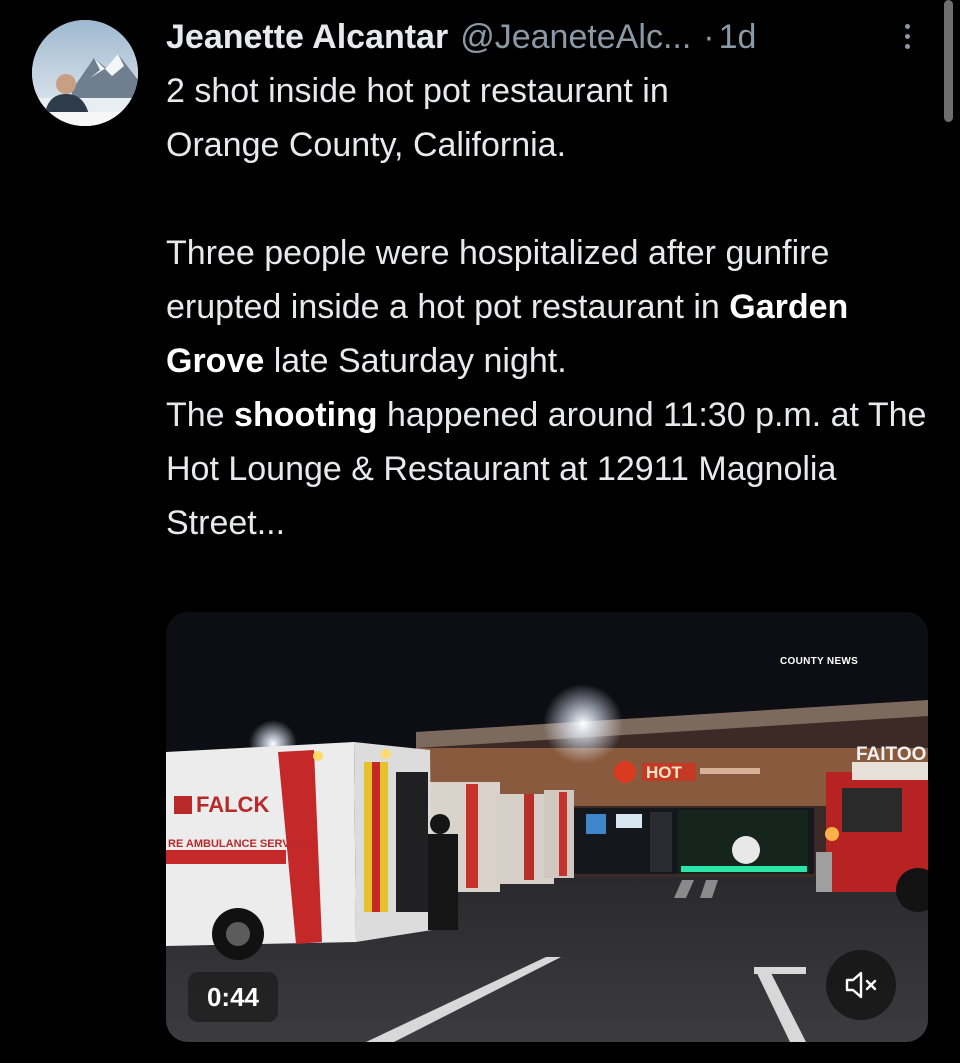  What do you see at coordinates (417, 91) in the screenshot?
I see `tweet-text-line: 2 shot inside hot pot restaurant in` at bounding box center [417, 91].